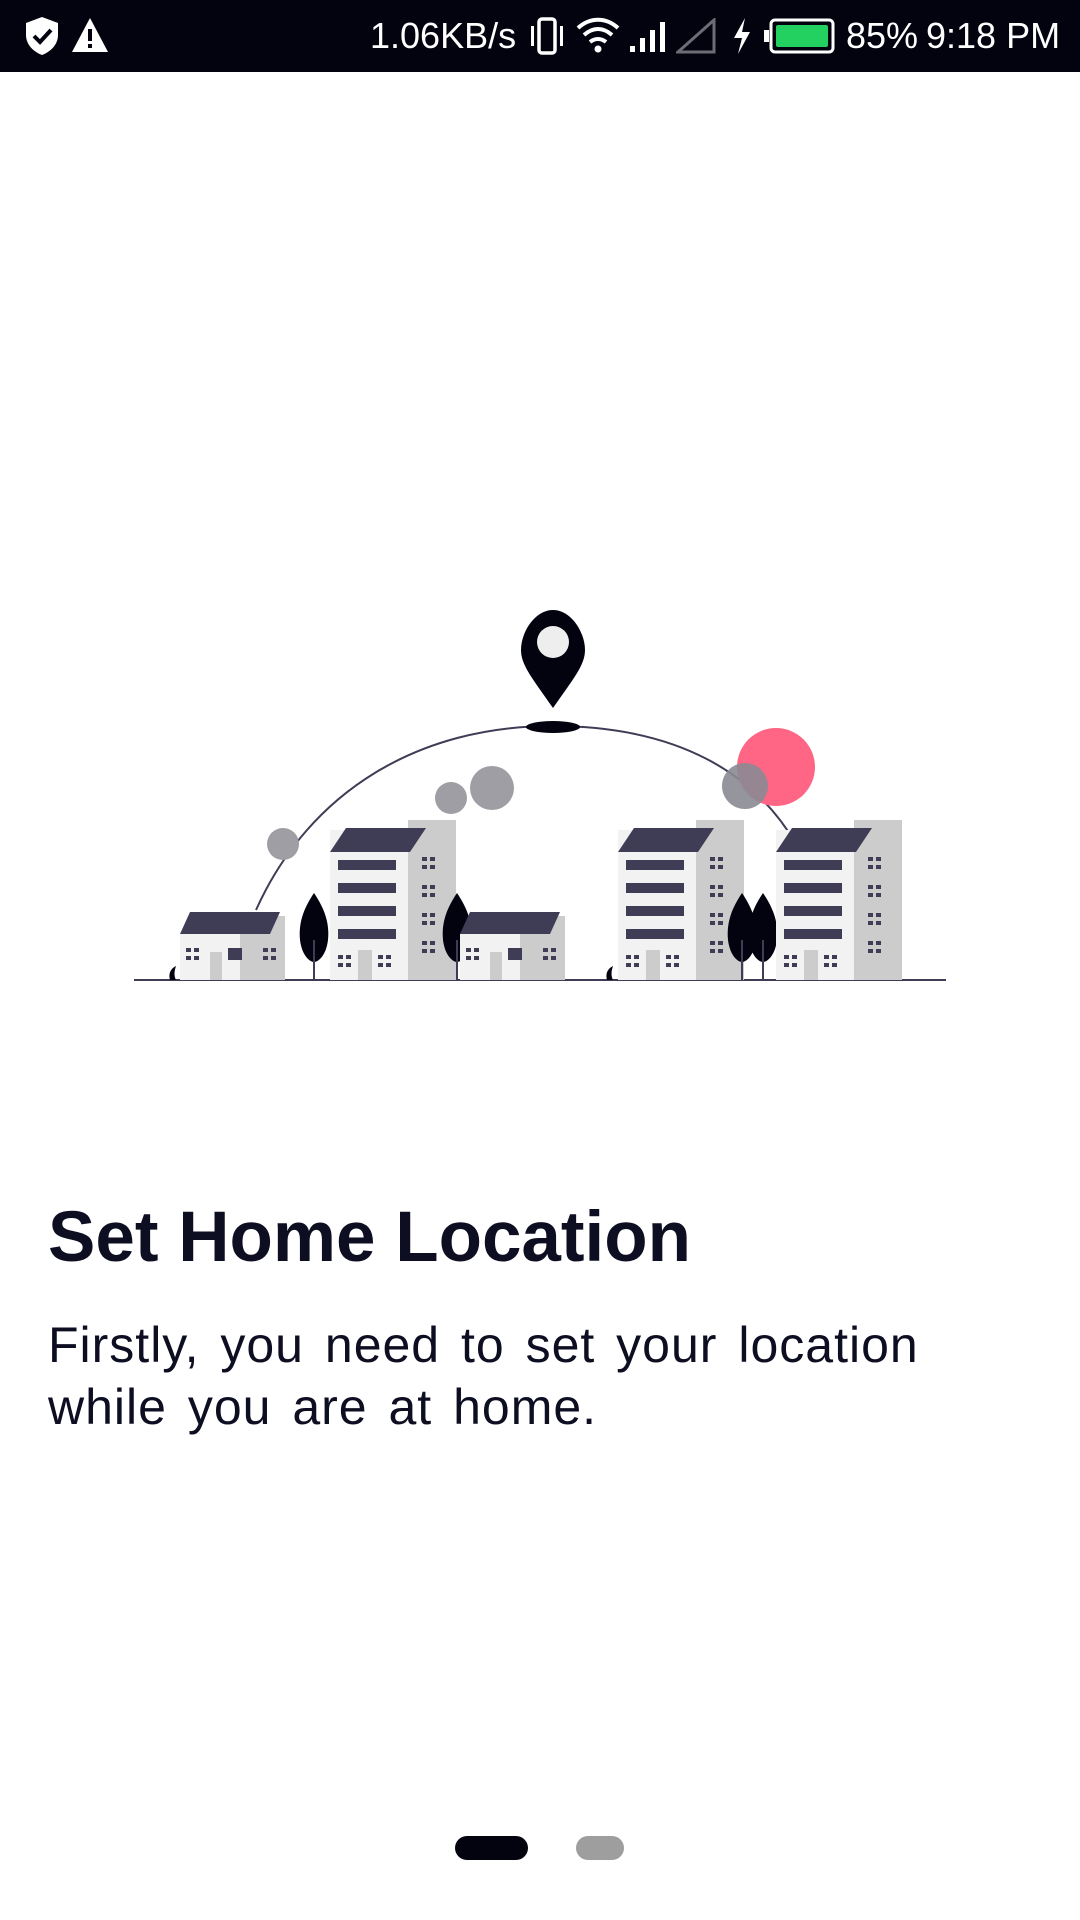 The height and width of the screenshot is (1920, 1080). What do you see at coordinates (553, 671) in the screenshot?
I see `location-pin-icon` at bounding box center [553, 671].